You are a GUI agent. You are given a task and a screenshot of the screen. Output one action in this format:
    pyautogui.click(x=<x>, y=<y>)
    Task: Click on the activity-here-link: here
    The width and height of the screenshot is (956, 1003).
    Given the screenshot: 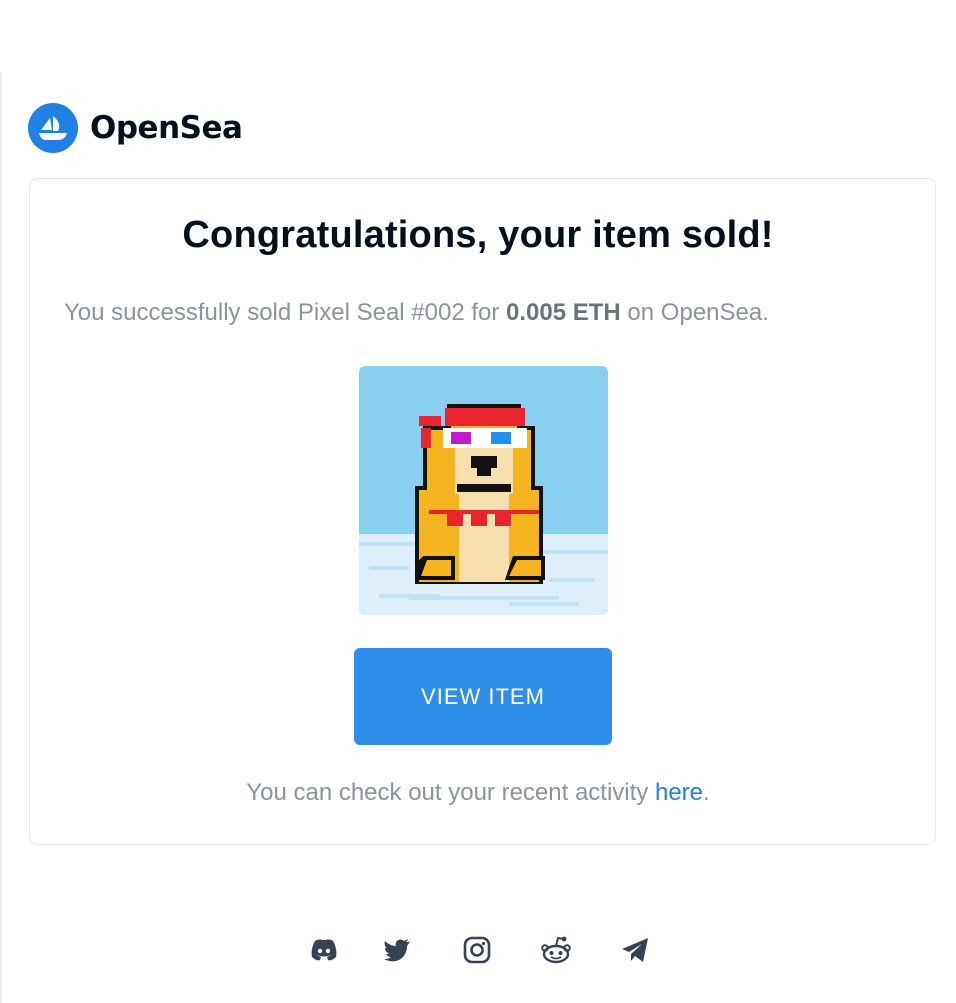 What is the action you would take?
    pyautogui.click(x=679, y=792)
    